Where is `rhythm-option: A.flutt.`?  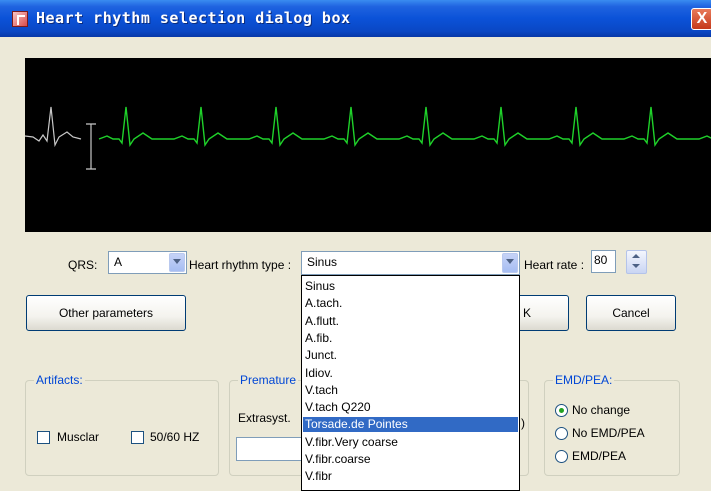 rhythm-option: A.flutt. is located at coordinates (410, 321).